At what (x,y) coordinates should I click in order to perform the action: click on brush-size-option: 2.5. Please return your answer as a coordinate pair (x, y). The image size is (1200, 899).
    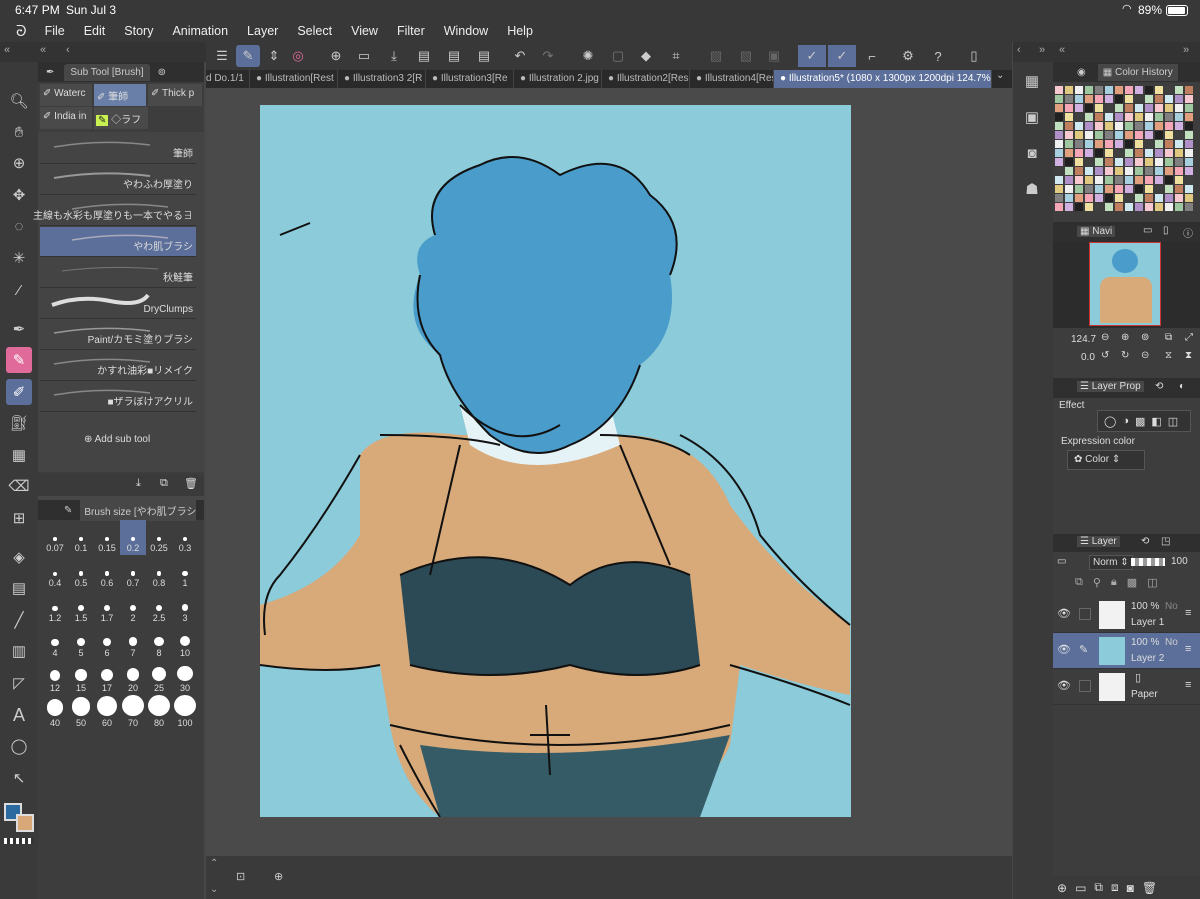
    Looking at the image, I should click on (159, 607).